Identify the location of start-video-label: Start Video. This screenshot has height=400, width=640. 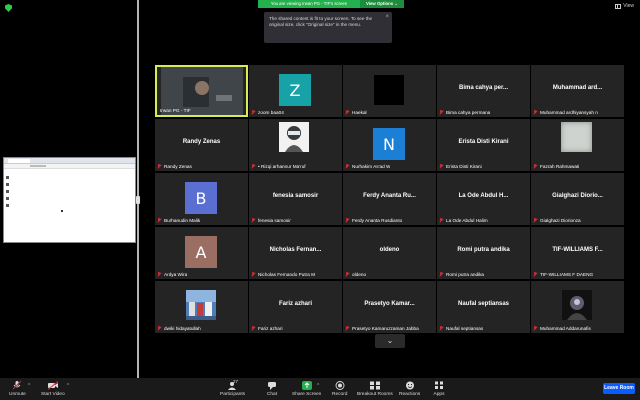
(53, 394).